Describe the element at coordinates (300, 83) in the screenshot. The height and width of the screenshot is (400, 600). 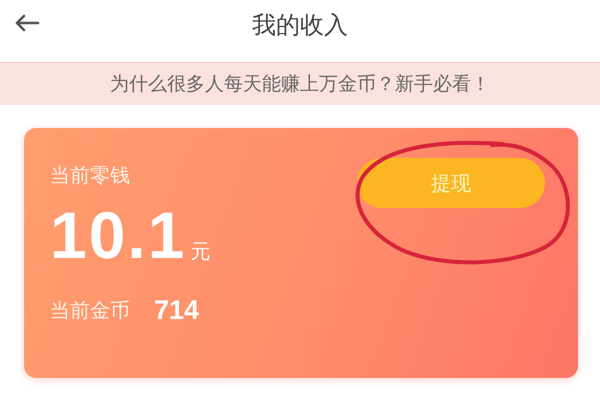
I see `promo-banner: 为什么很多人每天能赚上万金币？新手必看！` at that location.